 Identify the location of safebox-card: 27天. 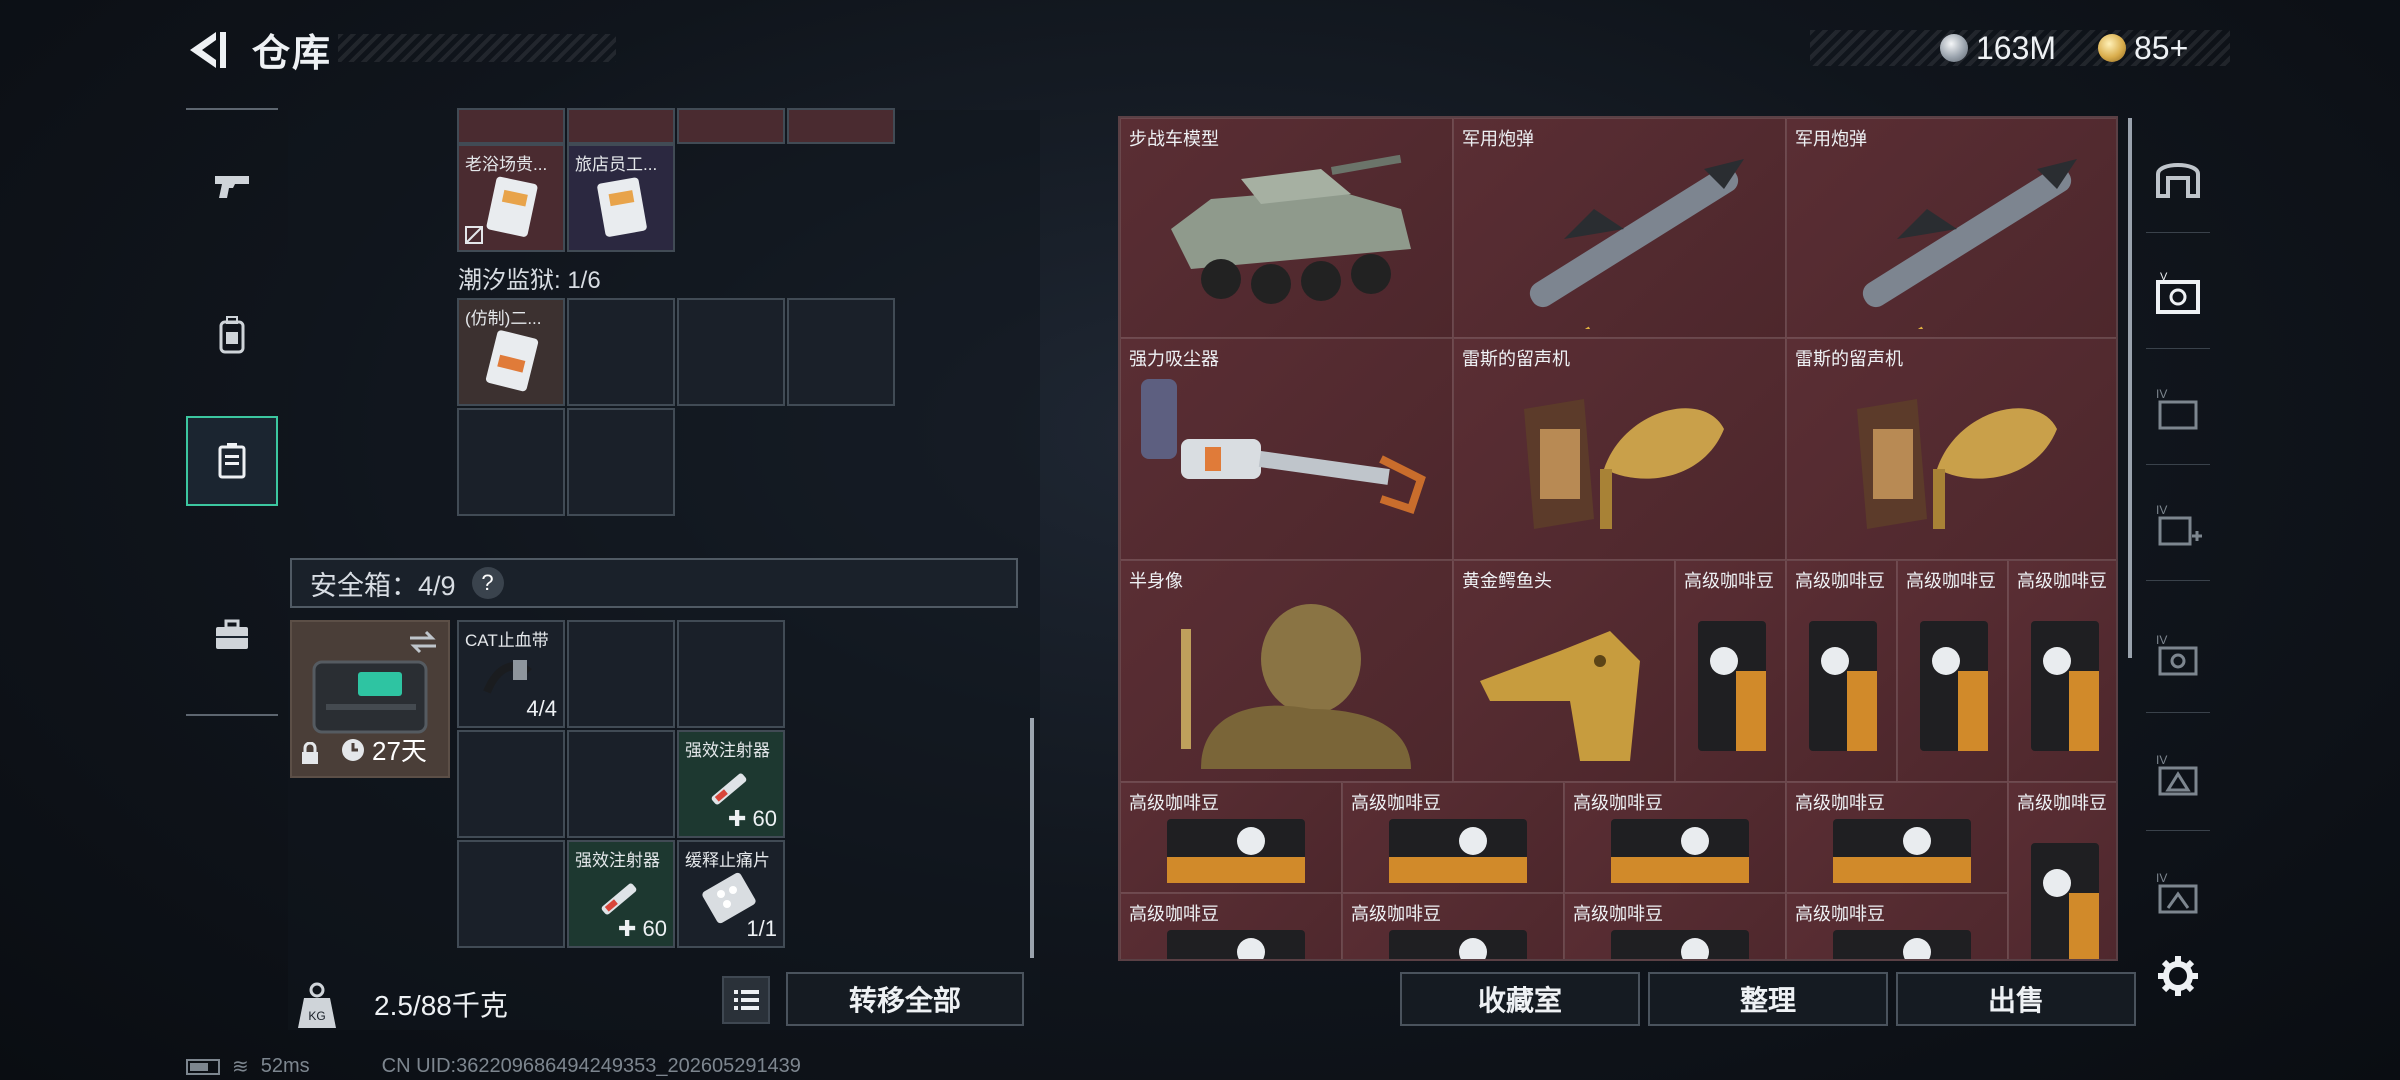
(370, 699).